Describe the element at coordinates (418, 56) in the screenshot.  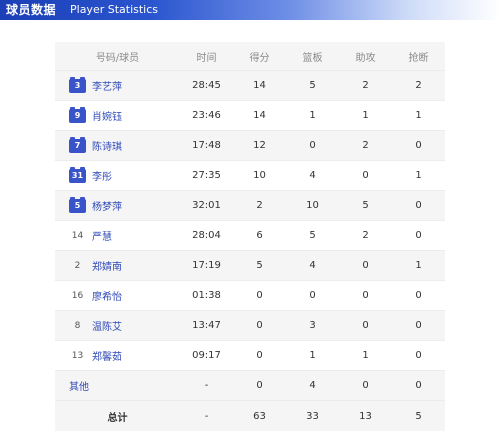
I see `column-header-steals: 抢断` at that location.